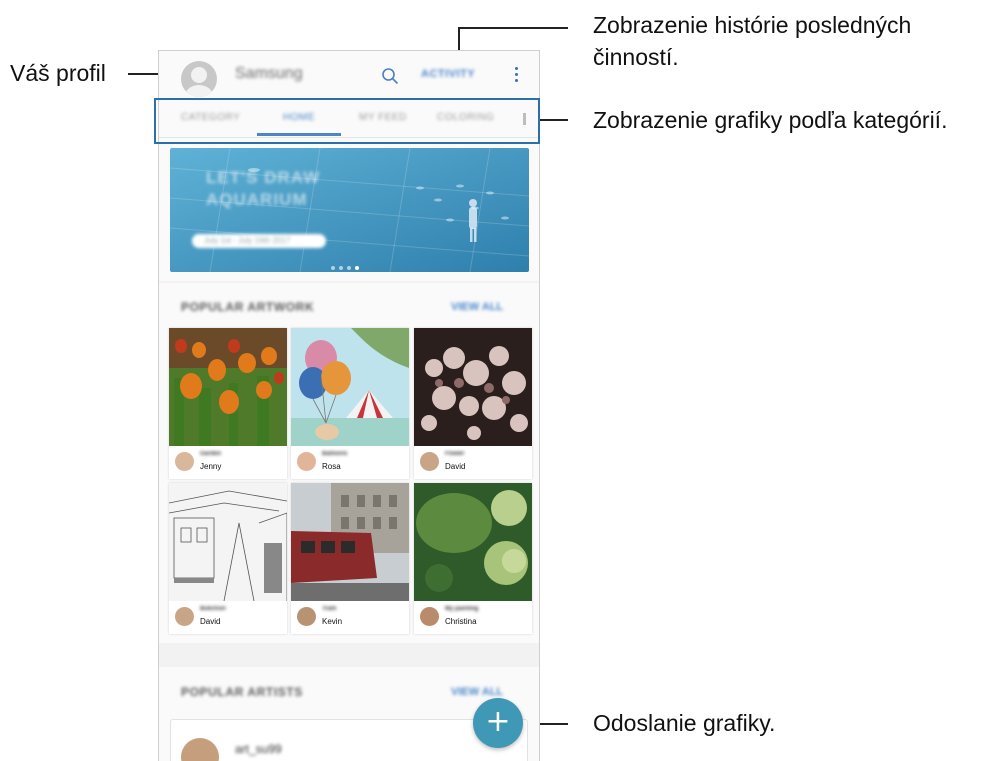  Describe the element at coordinates (513, 28) in the screenshot. I see `callout-activity-line-h` at that location.